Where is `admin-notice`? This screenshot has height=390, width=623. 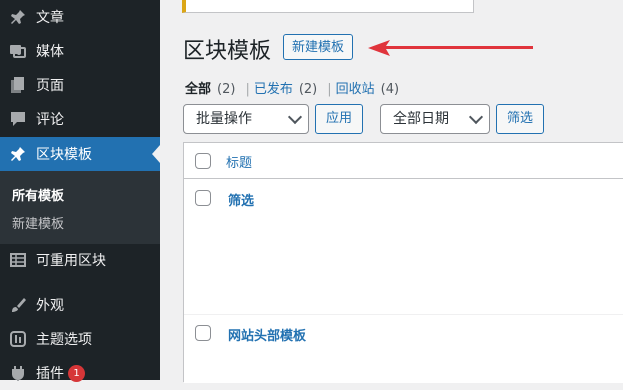 admin-notice is located at coordinates (328, 6).